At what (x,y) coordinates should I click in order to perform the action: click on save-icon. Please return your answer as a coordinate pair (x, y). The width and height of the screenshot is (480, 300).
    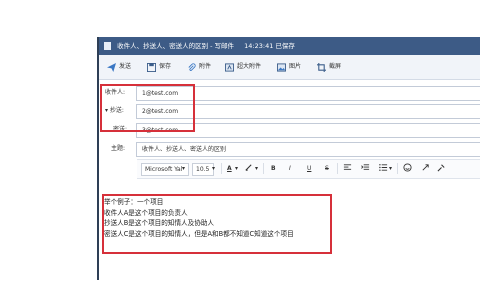
    Looking at the image, I should click on (151, 67).